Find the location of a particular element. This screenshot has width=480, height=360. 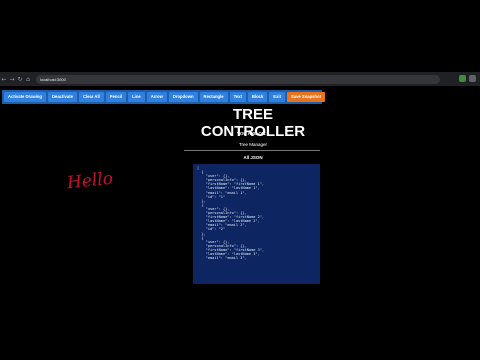

forward-icon: → is located at coordinates (12, 79).